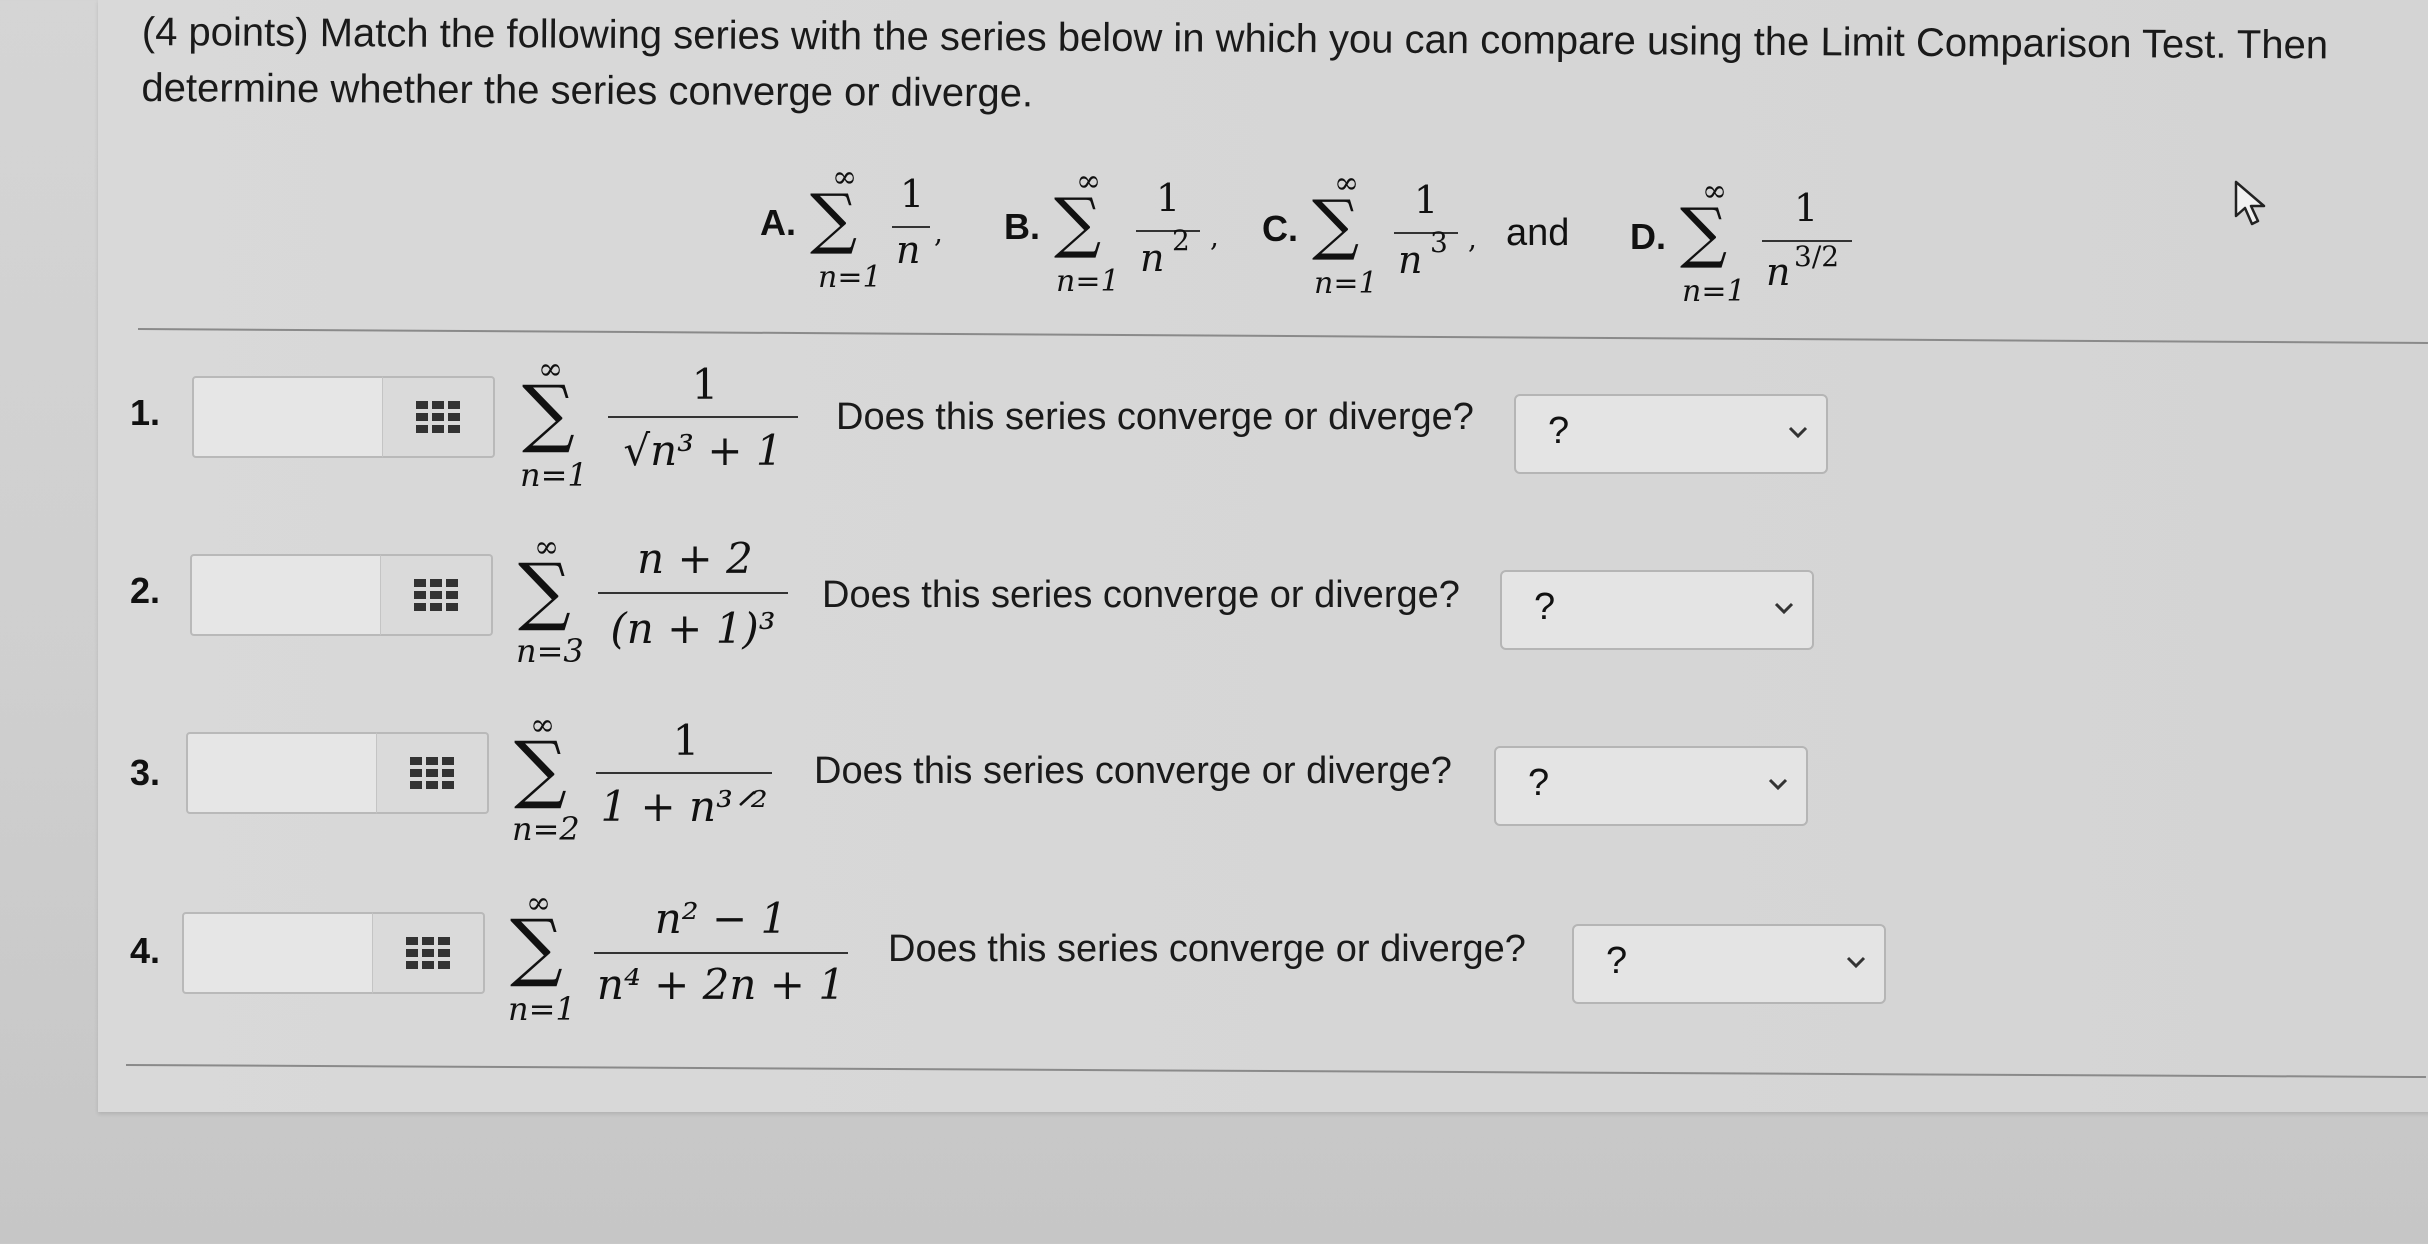 This screenshot has height=1244, width=2428. What do you see at coordinates (1181, 240) in the screenshot?
I see `denominator-exponent: 2` at bounding box center [1181, 240].